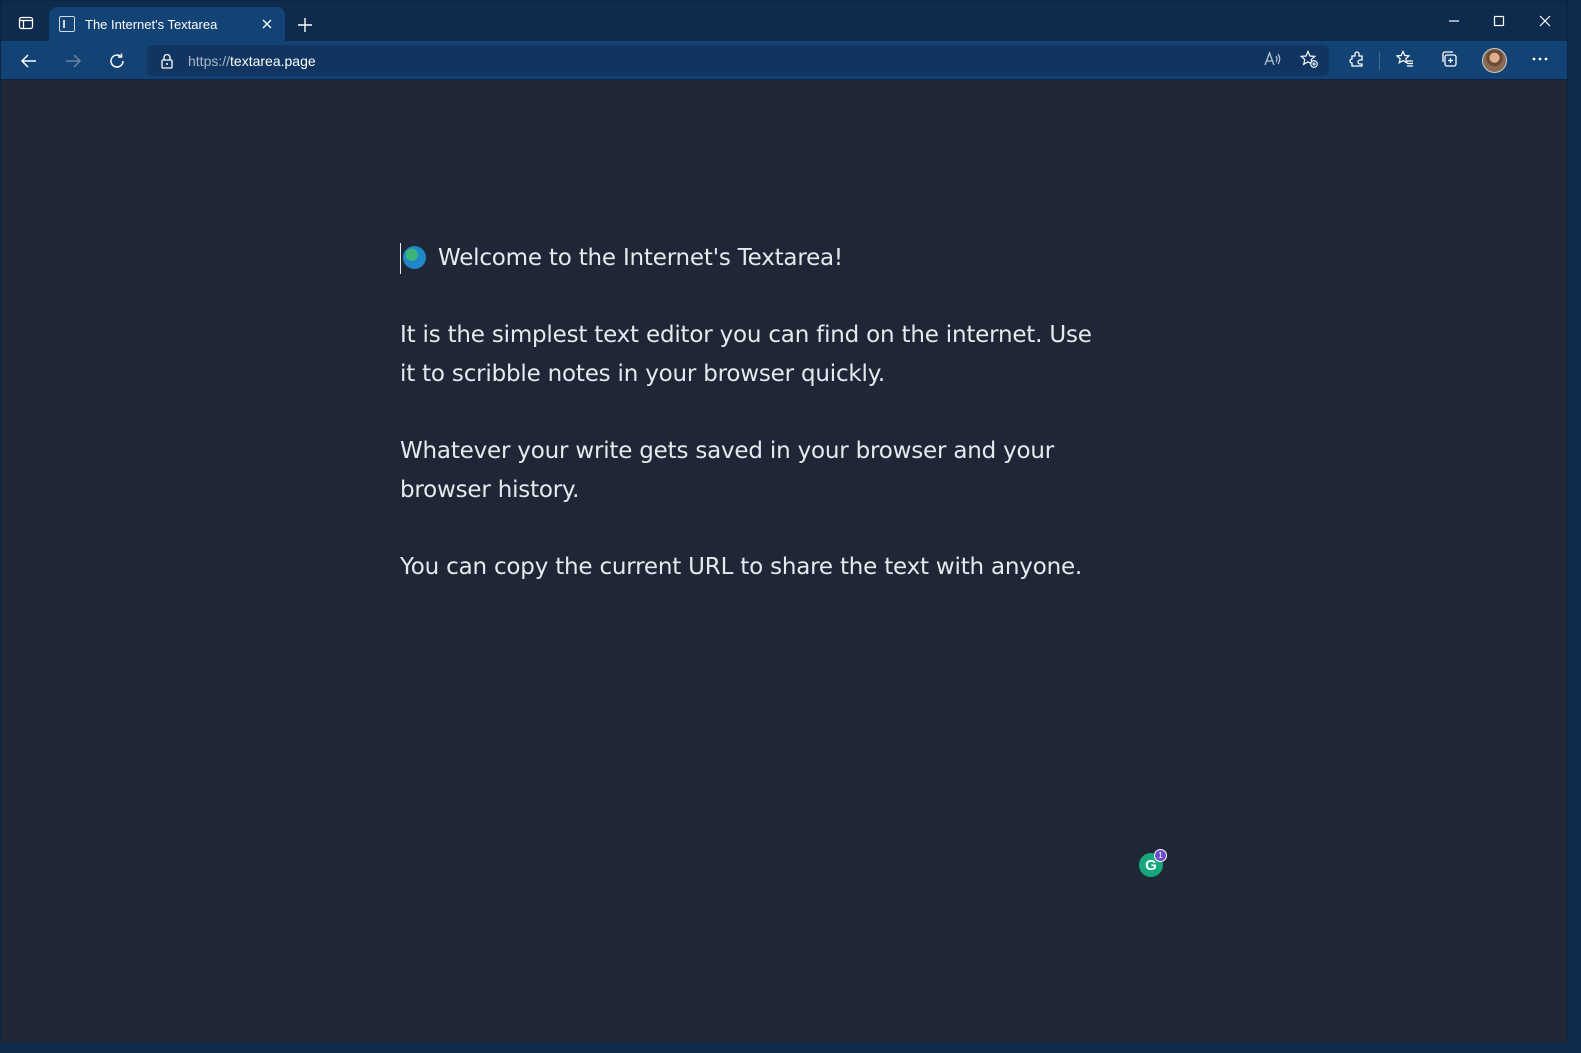 The image size is (1581, 1053). I want to click on browser-tab: The Internet's Textarea, so click(167, 24).